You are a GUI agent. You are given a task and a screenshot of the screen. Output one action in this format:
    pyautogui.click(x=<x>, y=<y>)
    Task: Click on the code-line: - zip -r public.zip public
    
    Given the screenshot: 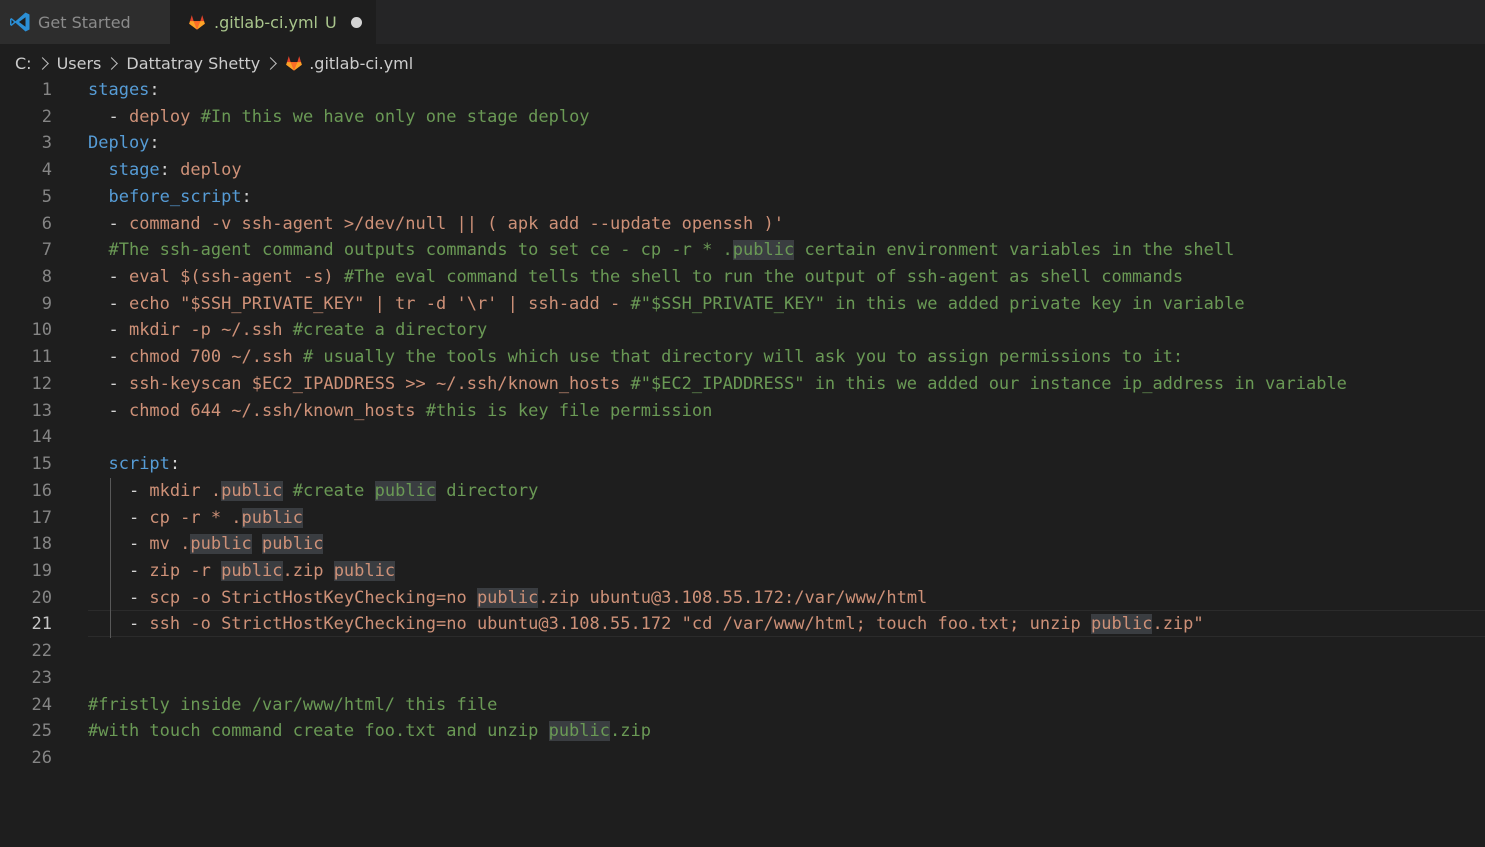 What is the action you would take?
    pyautogui.click(x=785, y=571)
    